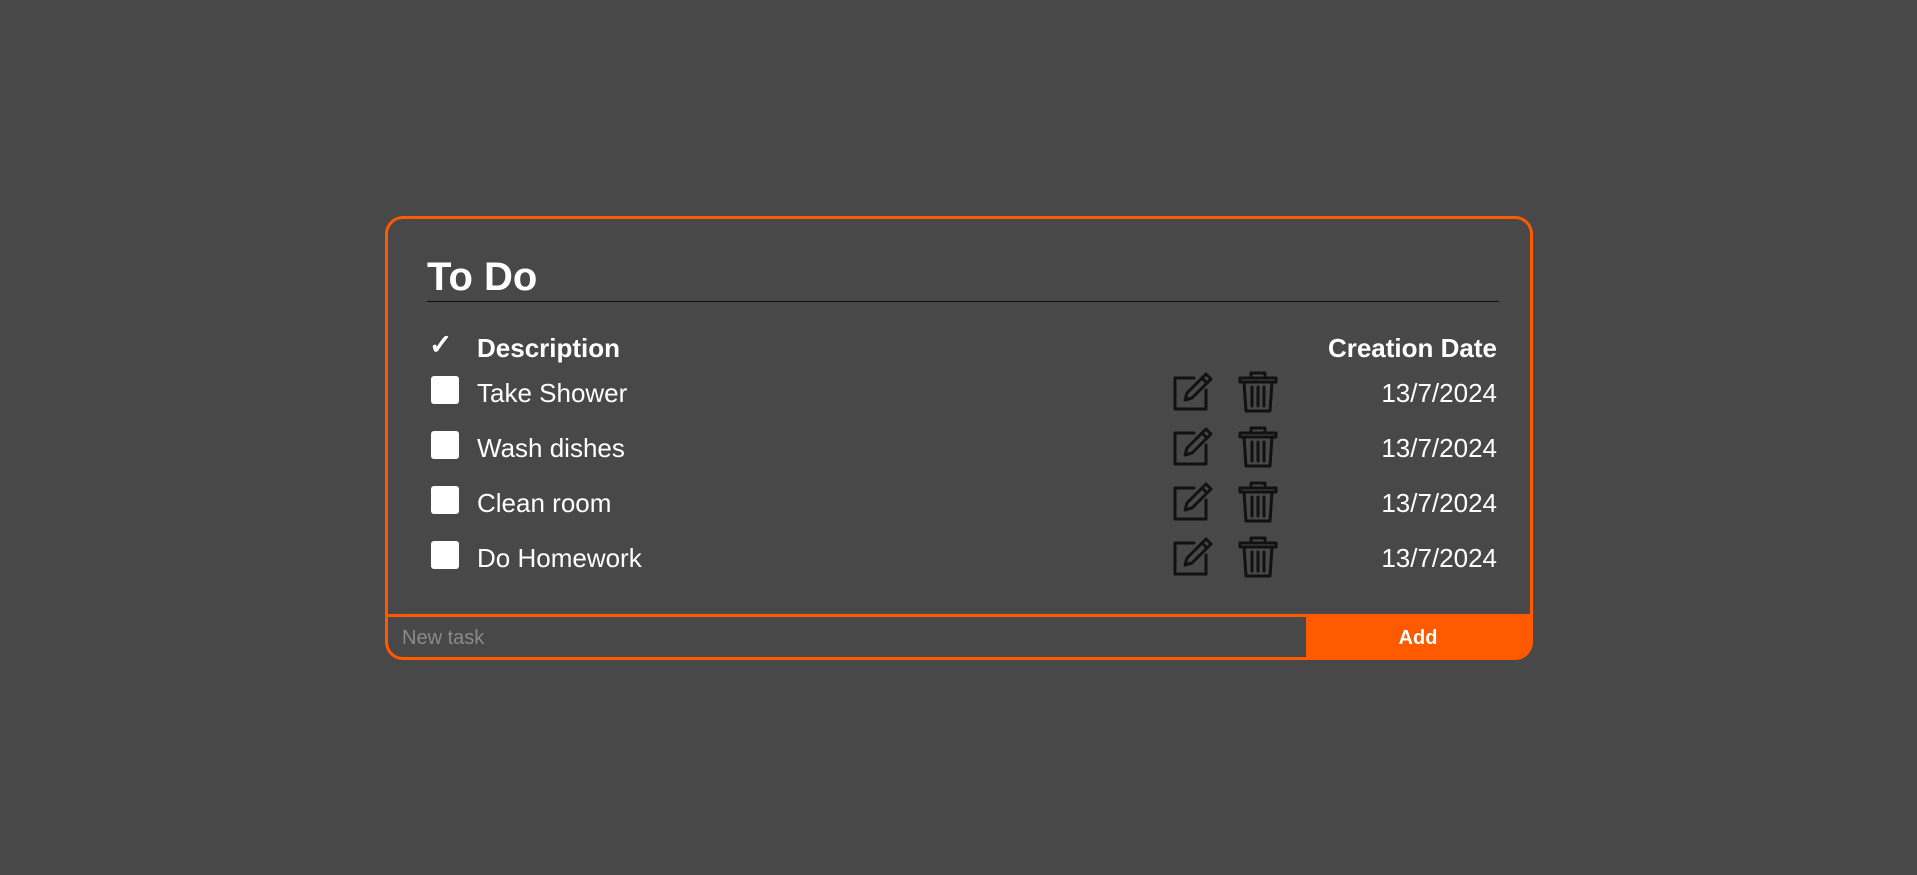  I want to click on table-row: Wash dishes 13/7/2024, so click(962, 448).